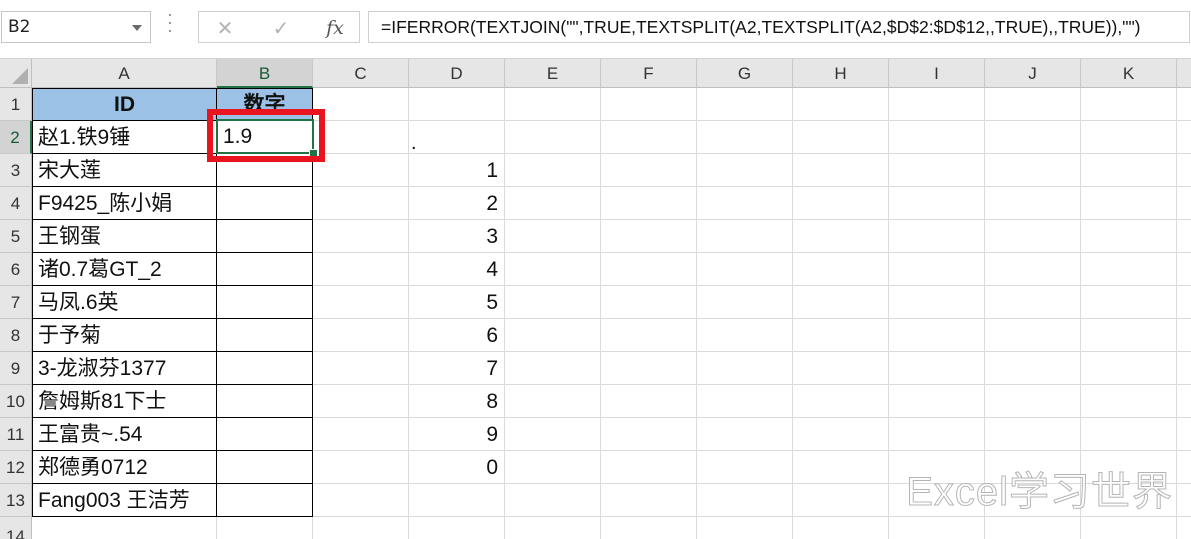 The image size is (1191, 539). I want to click on row-header-3: 3, so click(16, 170).